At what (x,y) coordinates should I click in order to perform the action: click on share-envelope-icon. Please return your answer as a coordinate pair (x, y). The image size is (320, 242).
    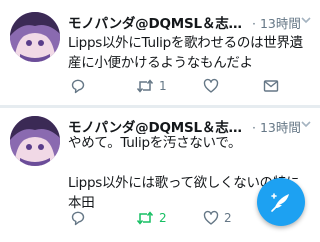
    Looking at the image, I should click on (271, 86).